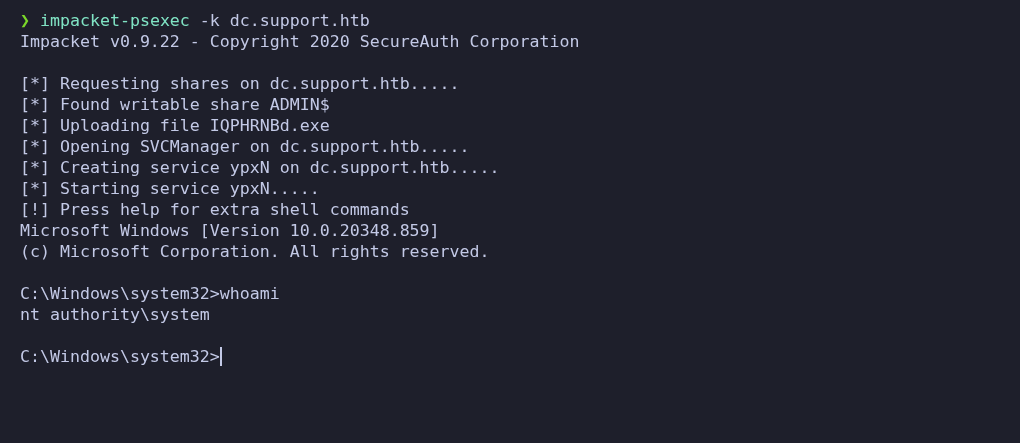  What do you see at coordinates (284, 20) in the screenshot?
I see `command-arguments: -k dc.support.htb` at bounding box center [284, 20].